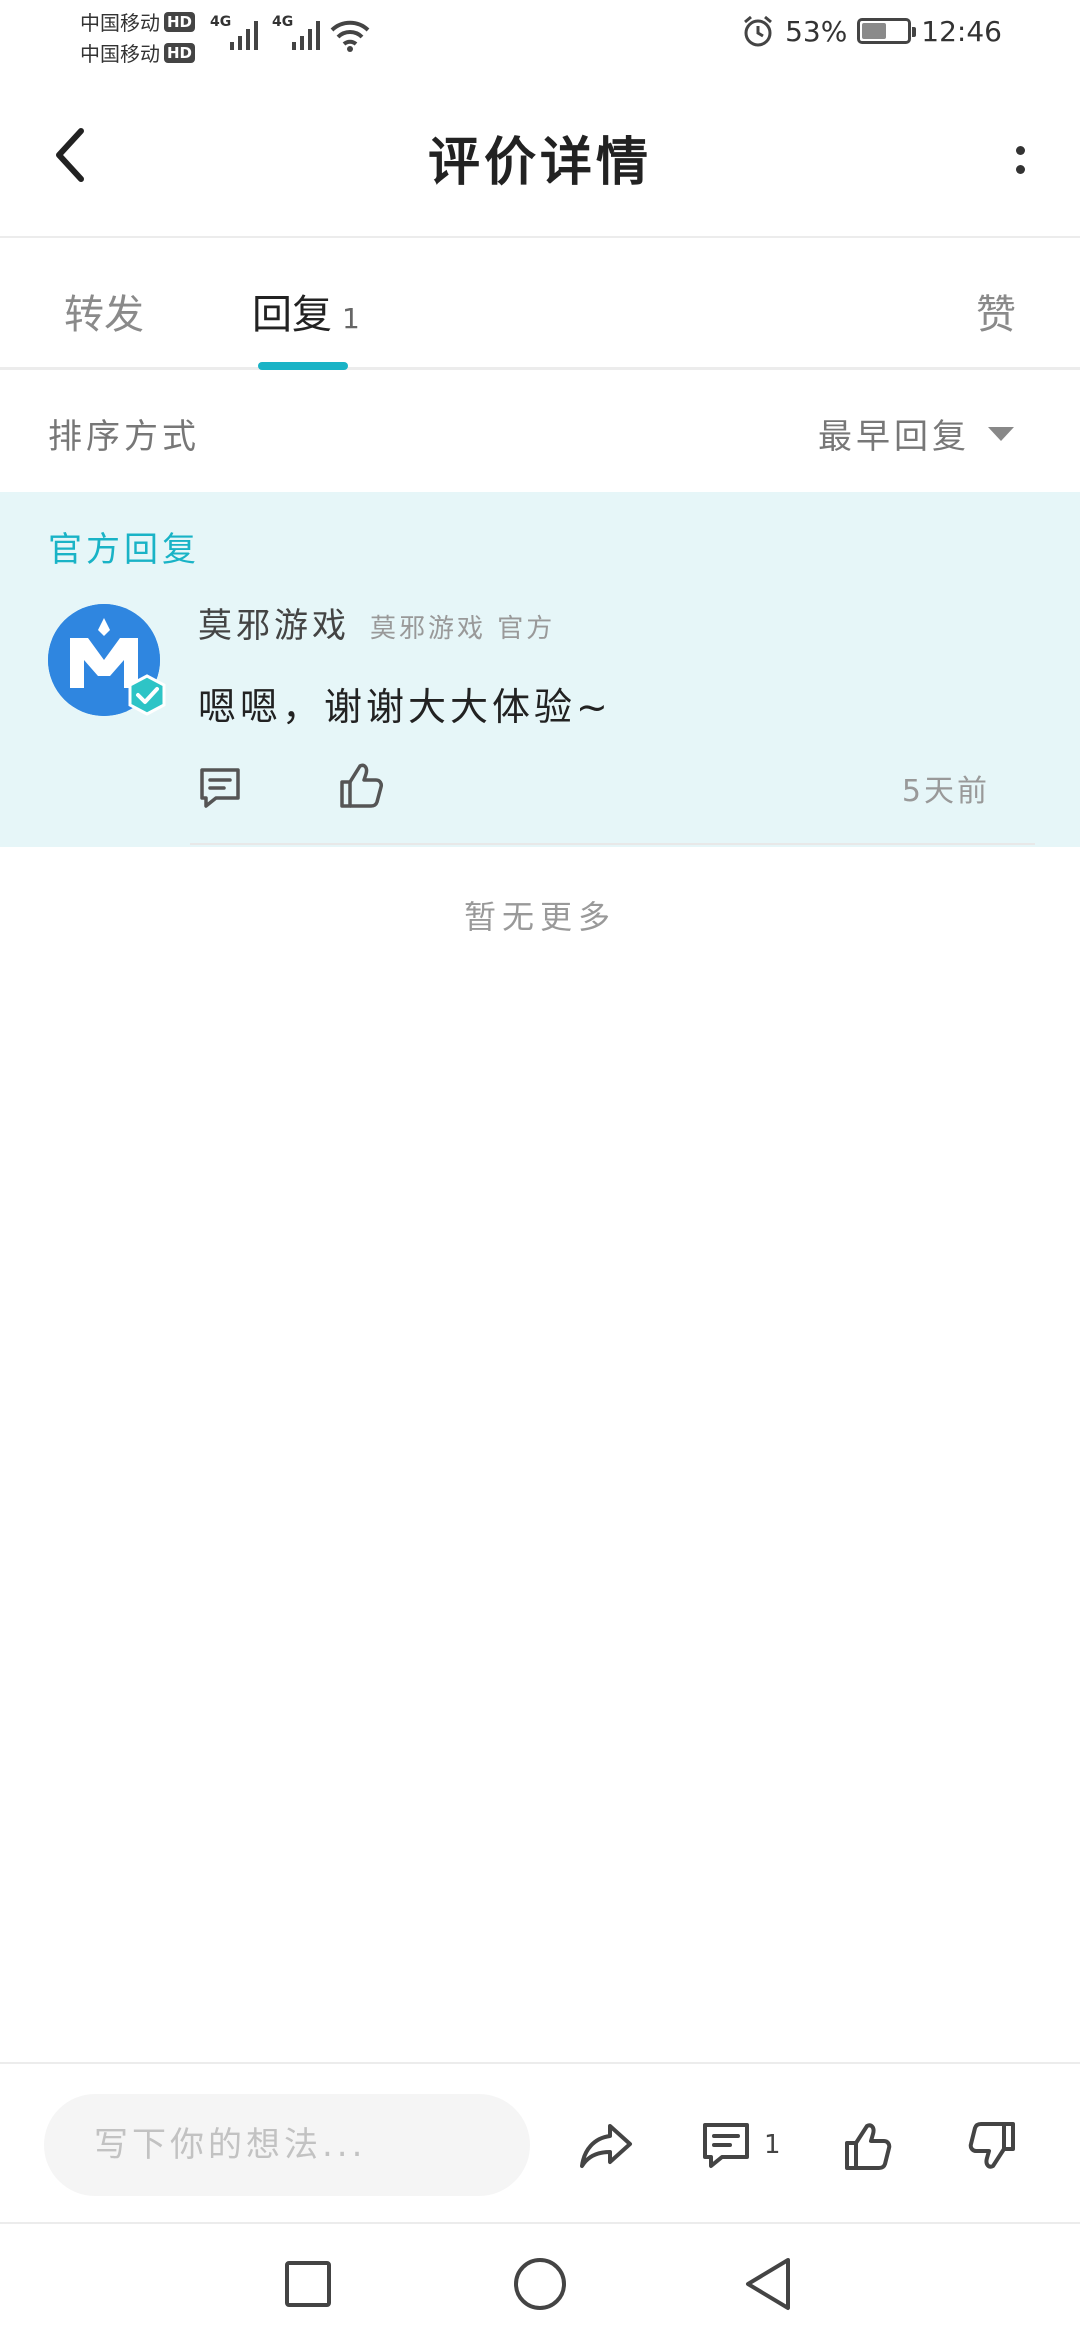 The width and height of the screenshot is (1080, 2340). Describe the element at coordinates (772, 2145) in the screenshot. I see `comment-count: 1` at that location.